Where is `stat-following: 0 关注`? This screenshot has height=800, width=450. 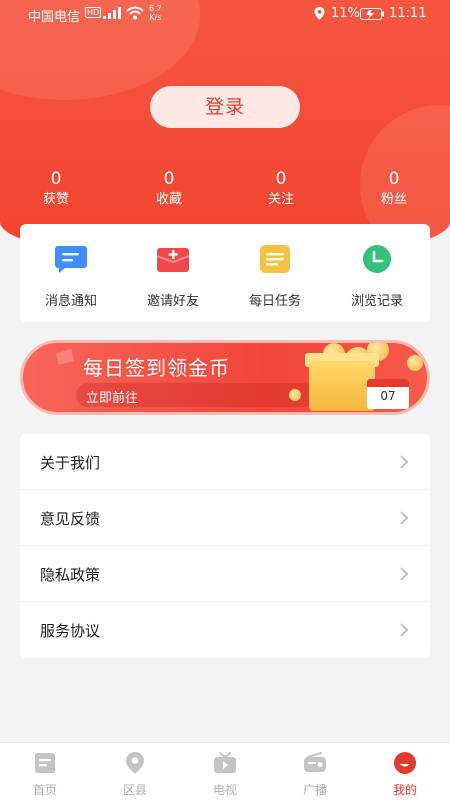
stat-following: 0 关注 is located at coordinates (281, 190).